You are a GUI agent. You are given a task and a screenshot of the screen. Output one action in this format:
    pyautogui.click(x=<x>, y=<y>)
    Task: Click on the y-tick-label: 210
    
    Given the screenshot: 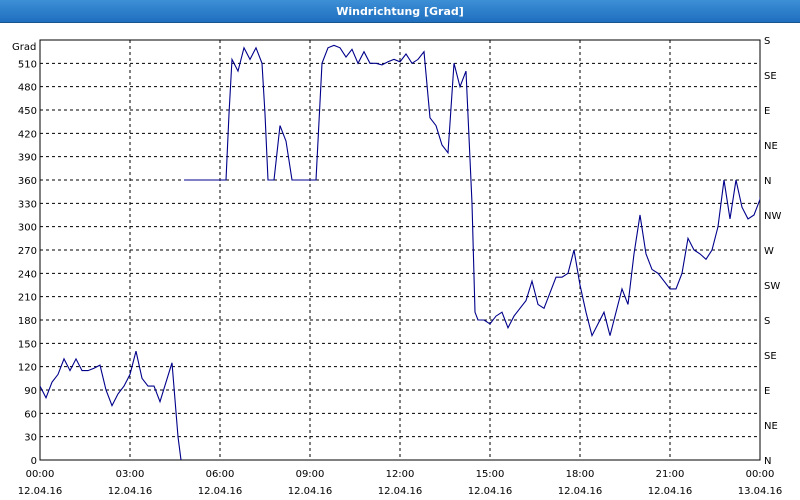 What is the action you would take?
    pyautogui.click(x=27, y=298)
    